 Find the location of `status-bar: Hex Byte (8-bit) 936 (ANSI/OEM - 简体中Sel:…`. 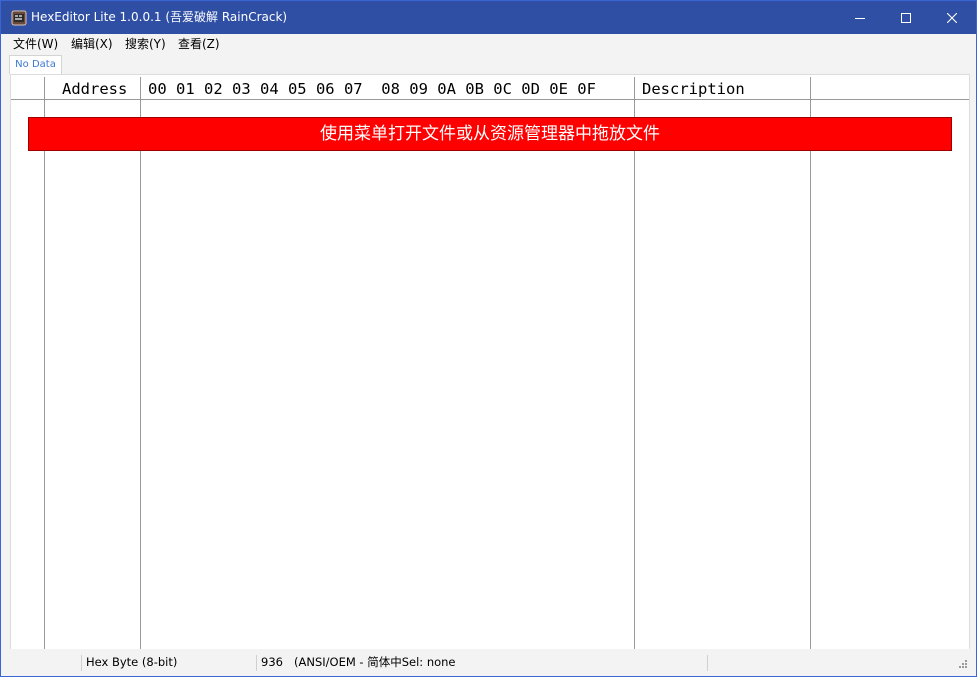

status-bar: Hex Byte (8-bit) 936 (ANSI/OEM - 简体中Sel:… is located at coordinates (488, 662).